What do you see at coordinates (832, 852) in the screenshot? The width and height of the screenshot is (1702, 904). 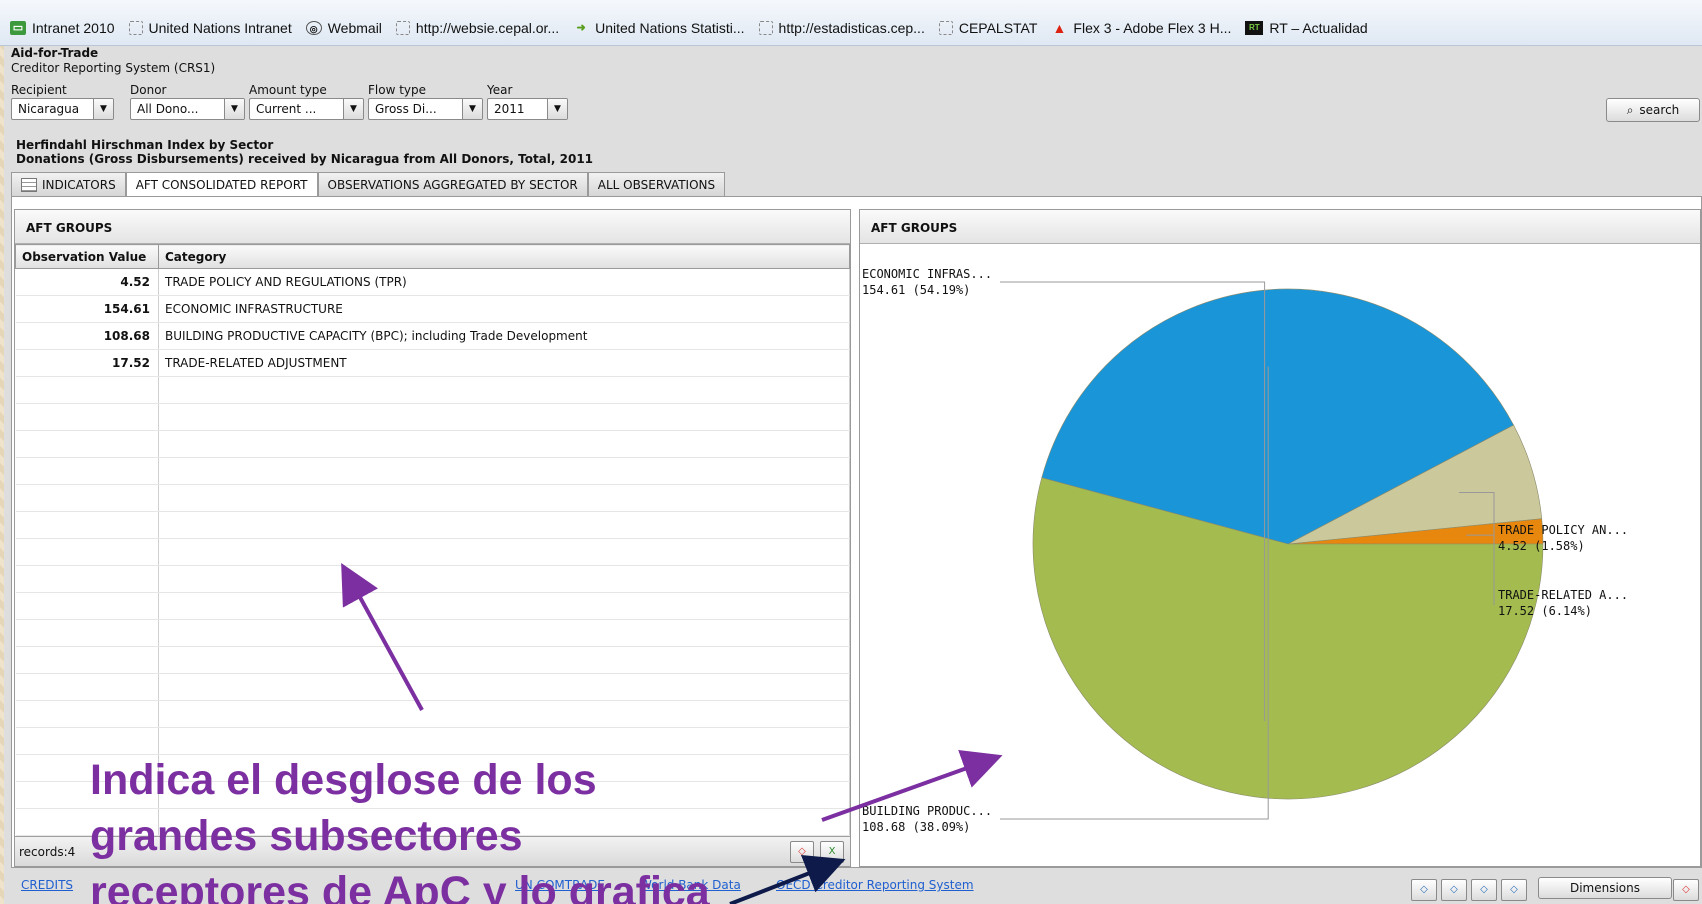 I see `export-excel-icon: X` at bounding box center [832, 852].